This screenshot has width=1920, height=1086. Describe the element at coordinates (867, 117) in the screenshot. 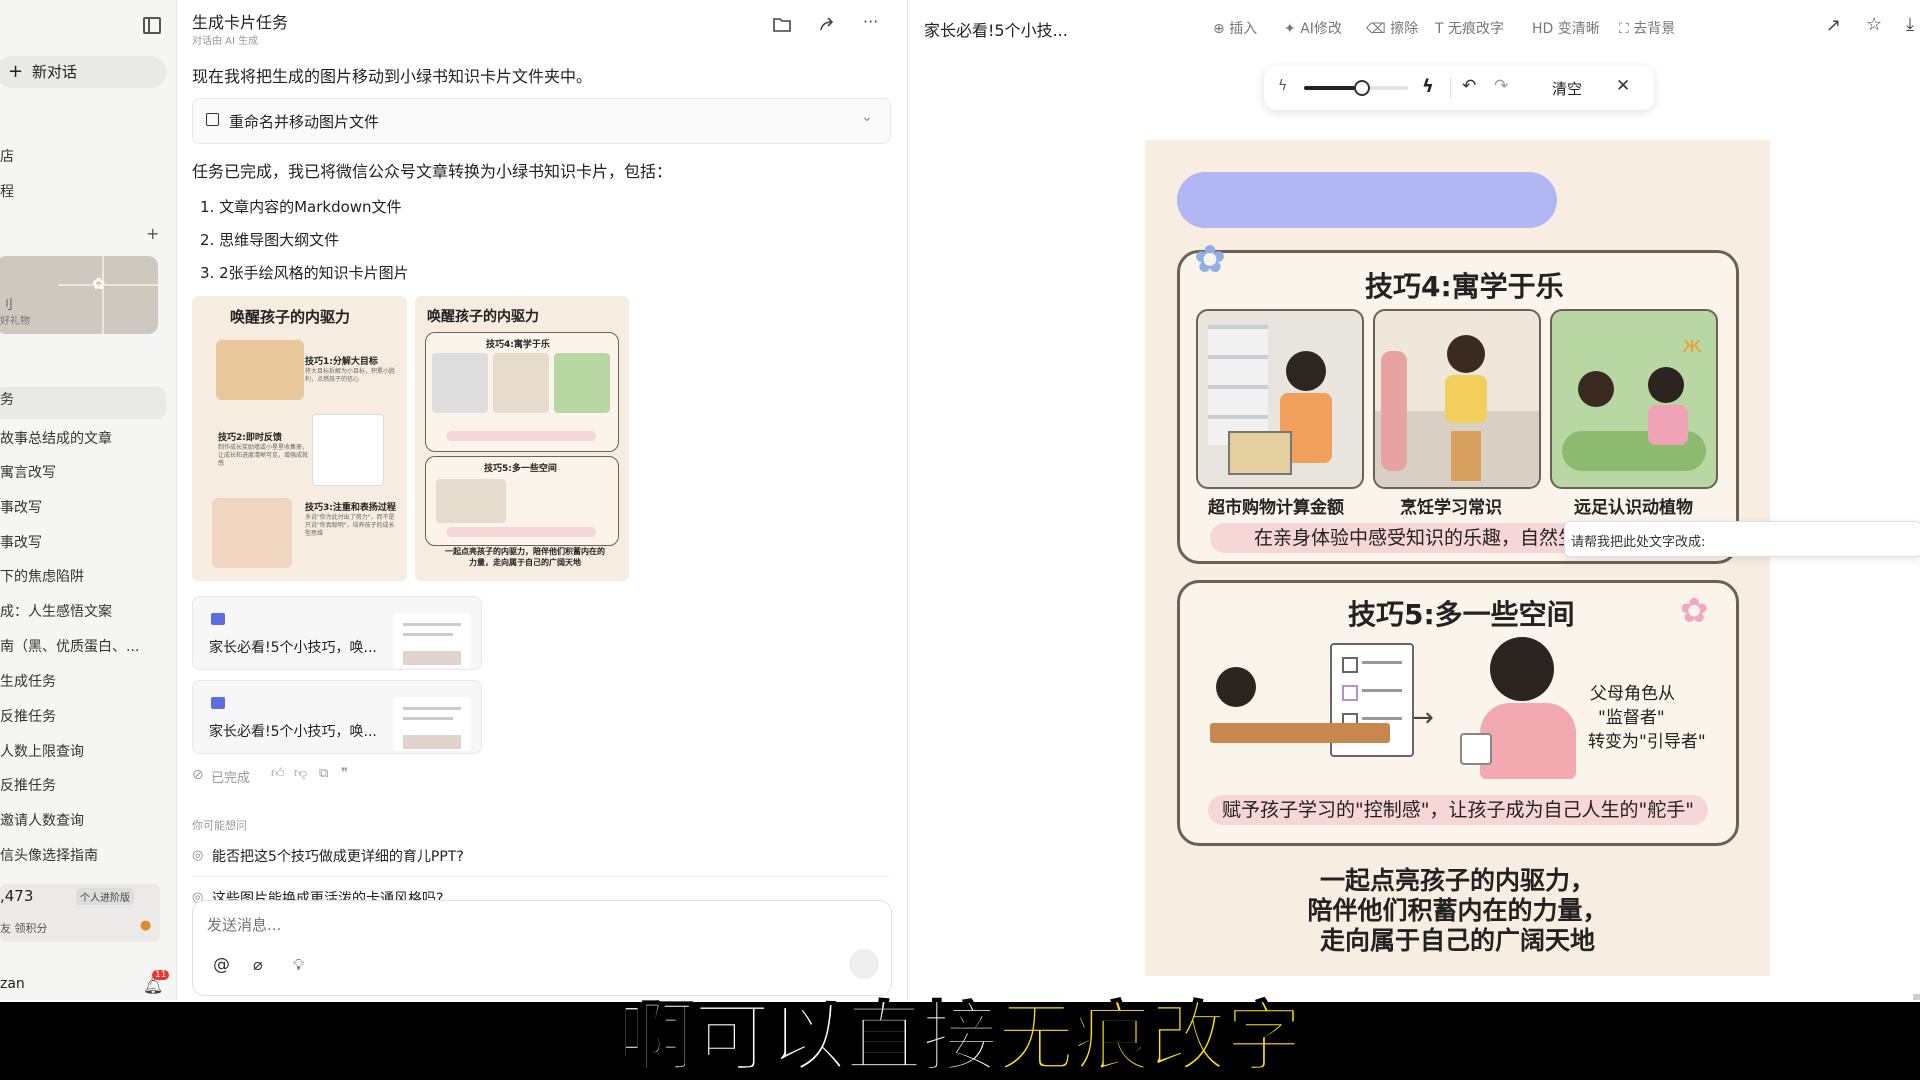

I see `chevron-down-icon: ⌄` at that location.